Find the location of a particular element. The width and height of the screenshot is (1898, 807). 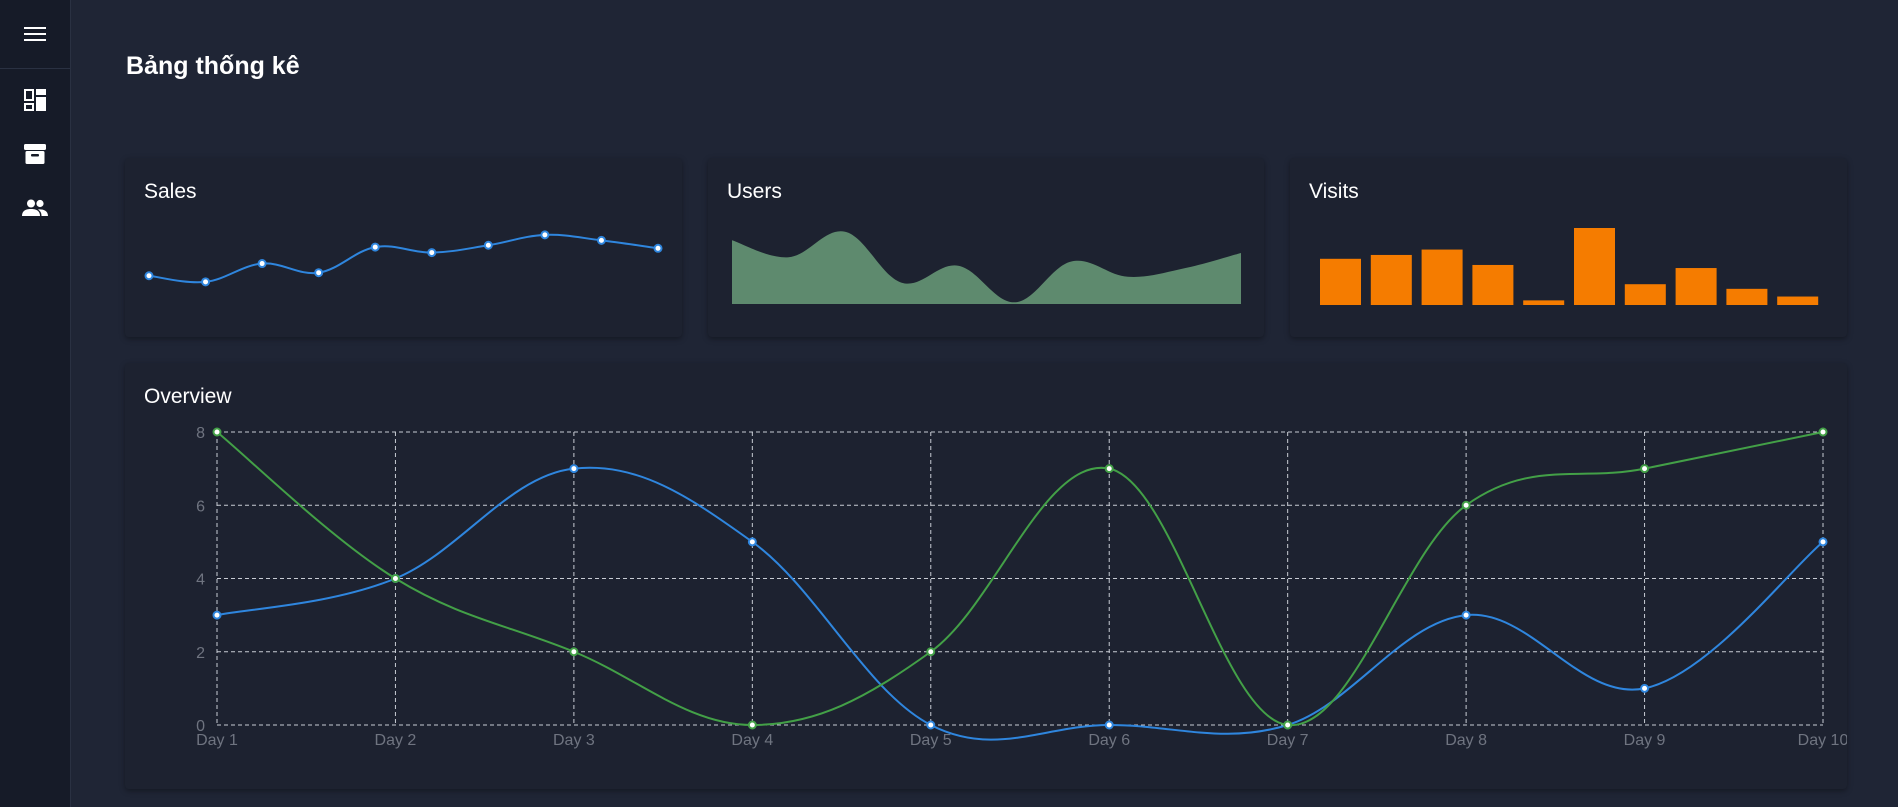

x-tick-label: Day 9 is located at coordinates (1645, 740).